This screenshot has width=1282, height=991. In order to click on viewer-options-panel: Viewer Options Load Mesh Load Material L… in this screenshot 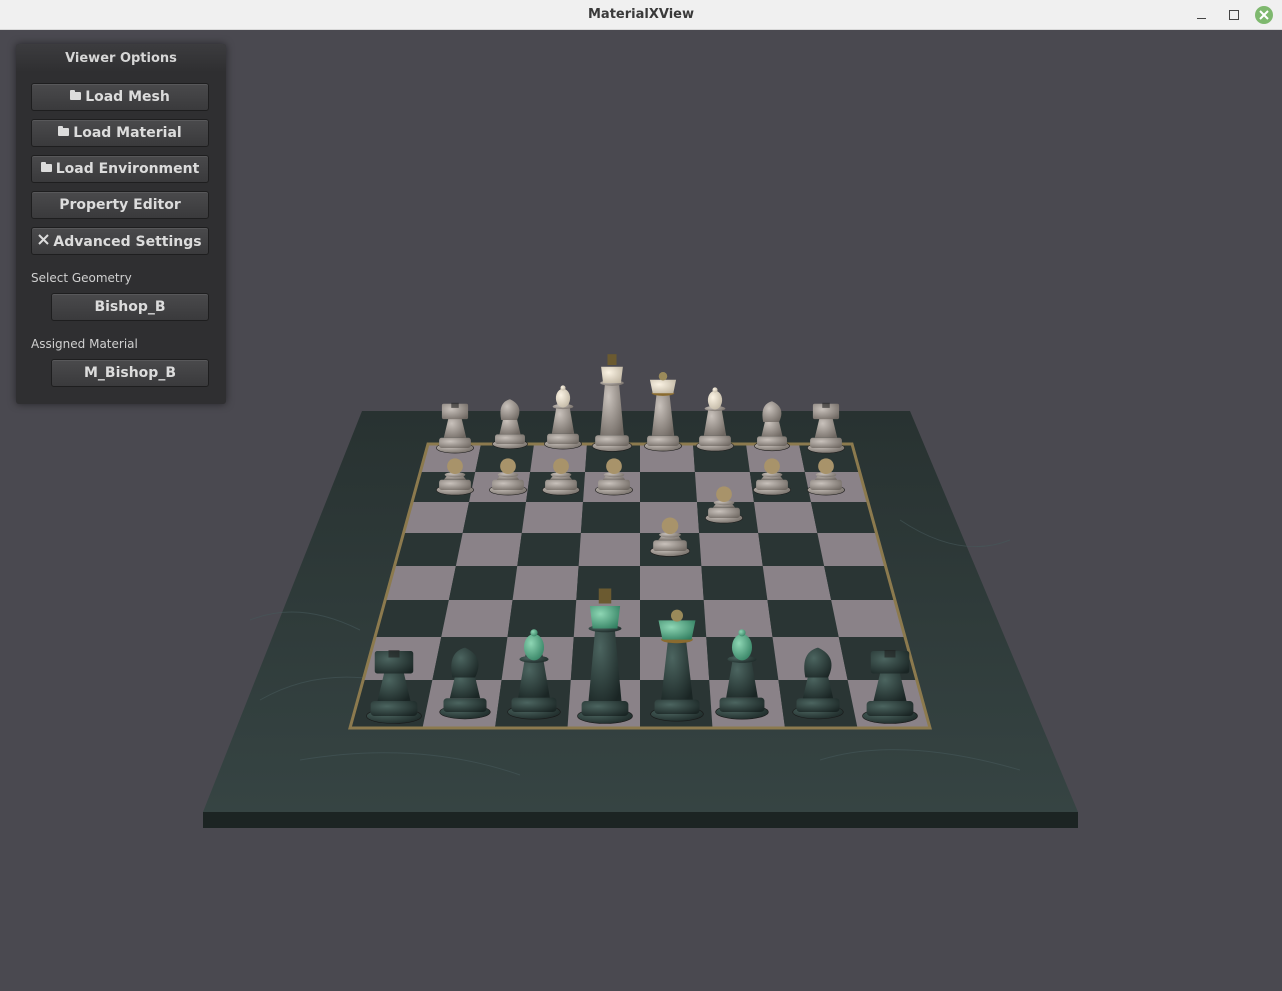, I will do `click(121, 224)`.